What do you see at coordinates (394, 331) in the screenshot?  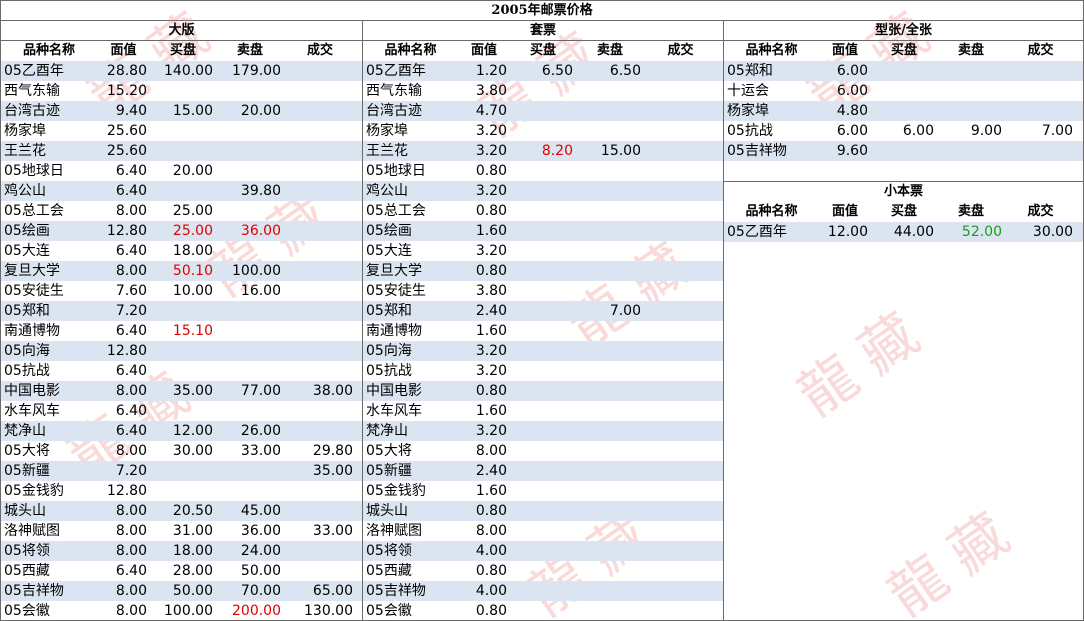 I see `name-cell: 南通博物` at bounding box center [394, 331].